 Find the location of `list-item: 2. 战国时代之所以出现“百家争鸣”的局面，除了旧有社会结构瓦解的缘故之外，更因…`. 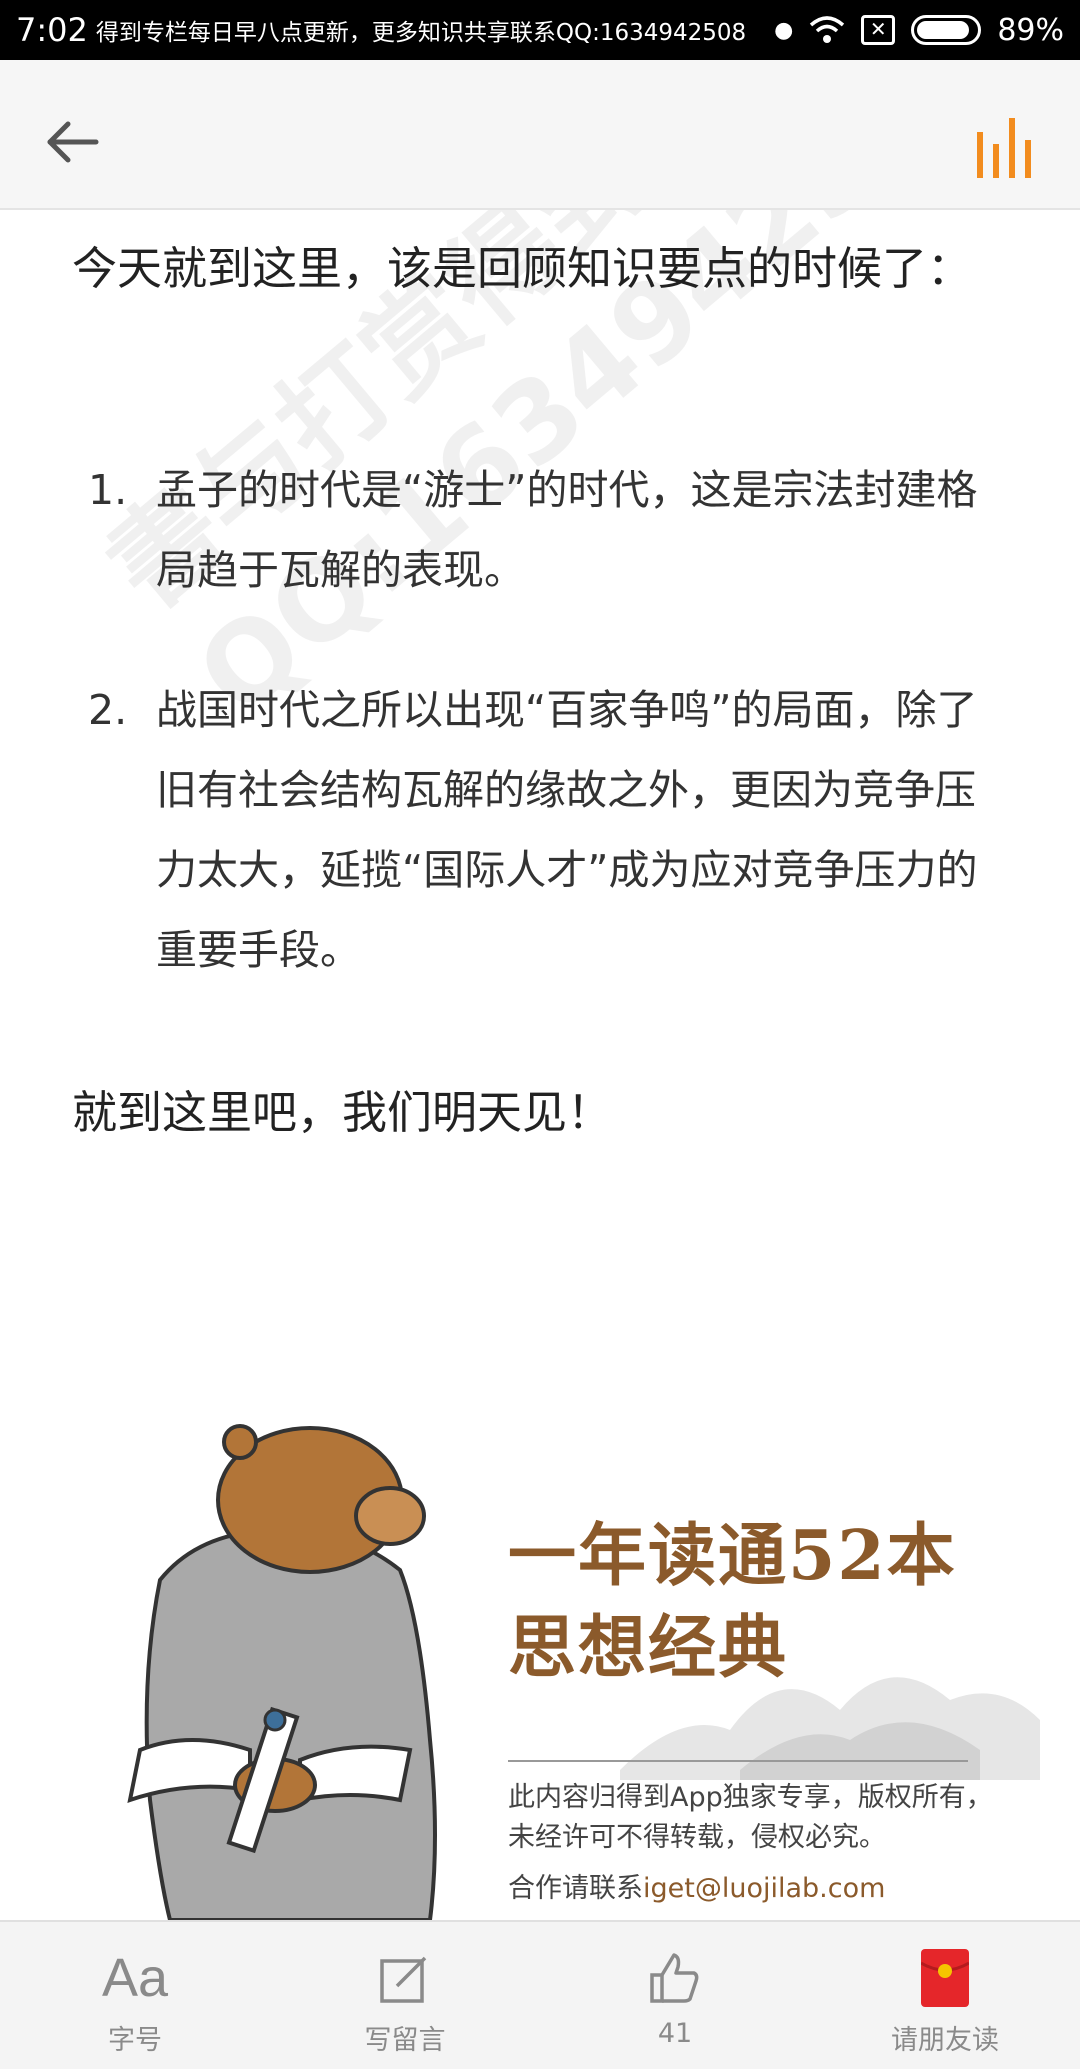

list-item: 2. 战国时代之所以出现“百家争鸣”的局面，除了旧有社会结构瓦解的缘故之外，更因… is located at coordinates (530, 830).